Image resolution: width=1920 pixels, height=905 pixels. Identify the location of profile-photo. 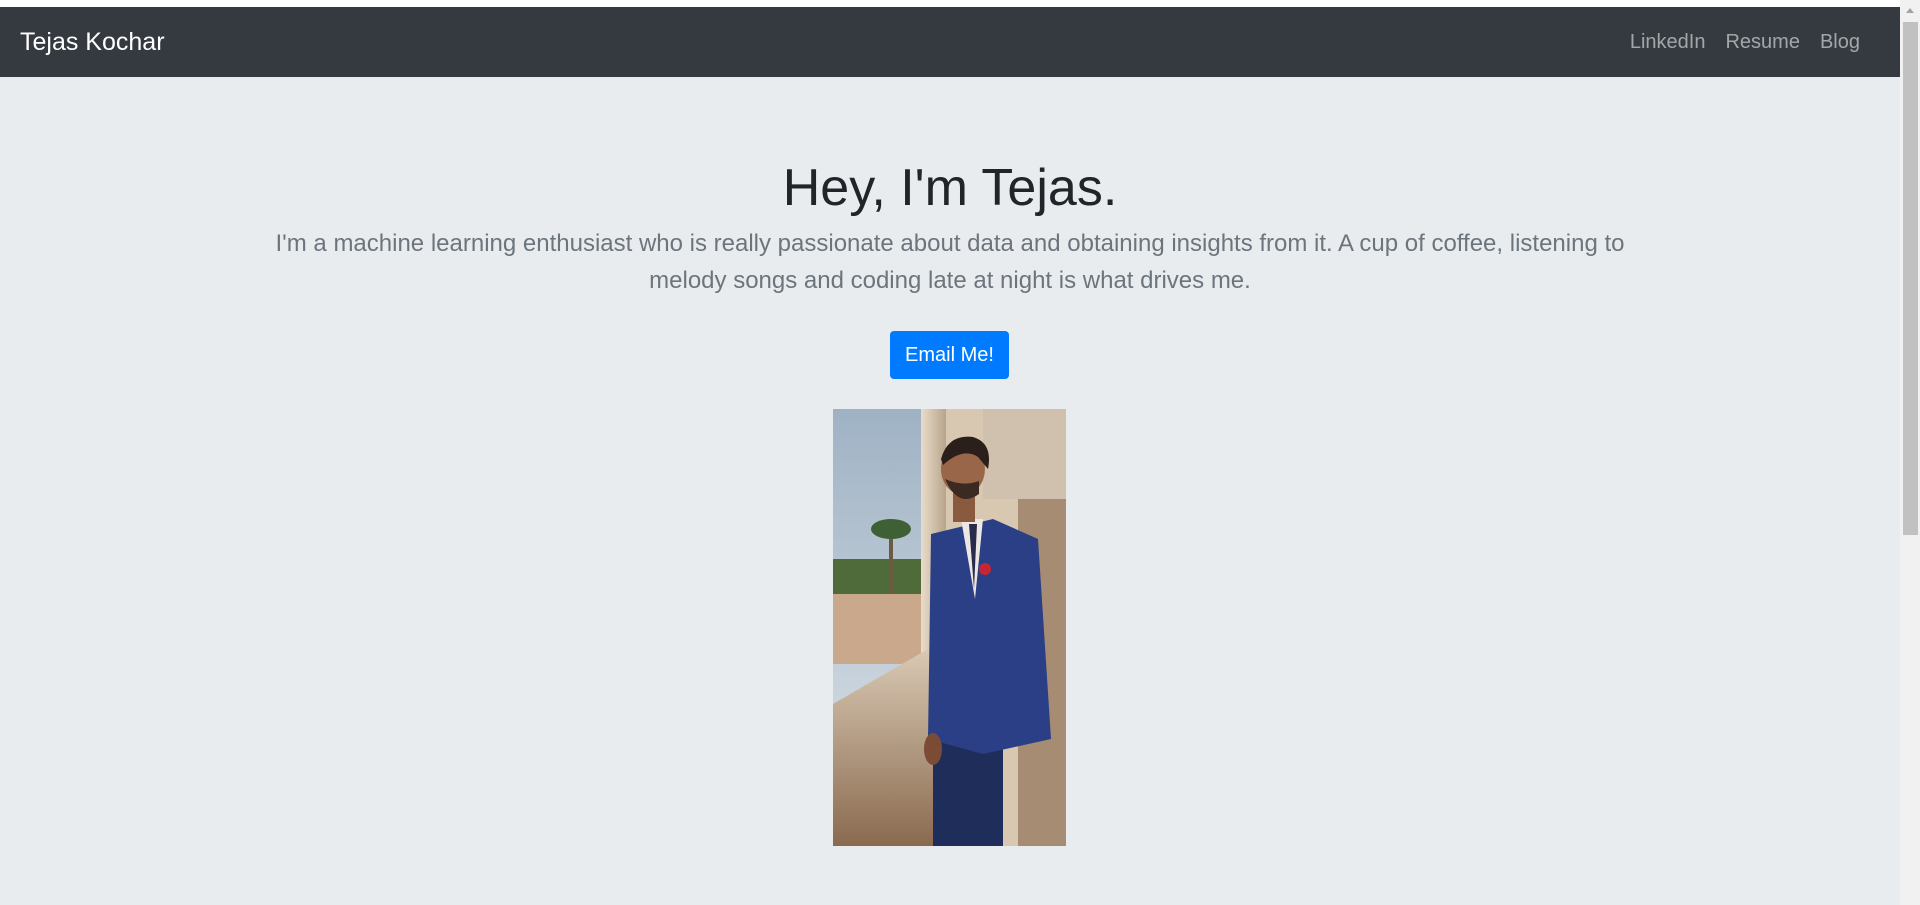
(949, 627).